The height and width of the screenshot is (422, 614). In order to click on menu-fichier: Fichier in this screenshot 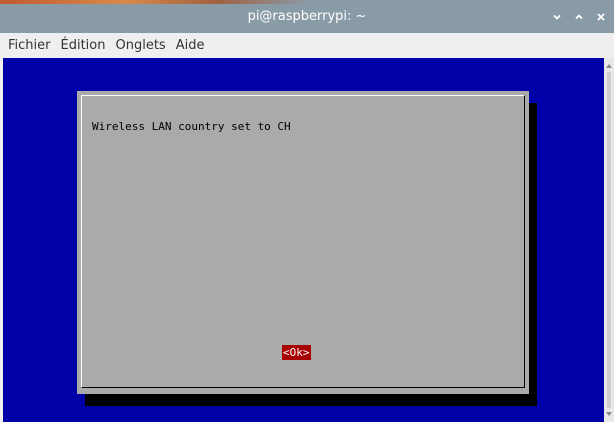, I will do `click(29, 45)`.